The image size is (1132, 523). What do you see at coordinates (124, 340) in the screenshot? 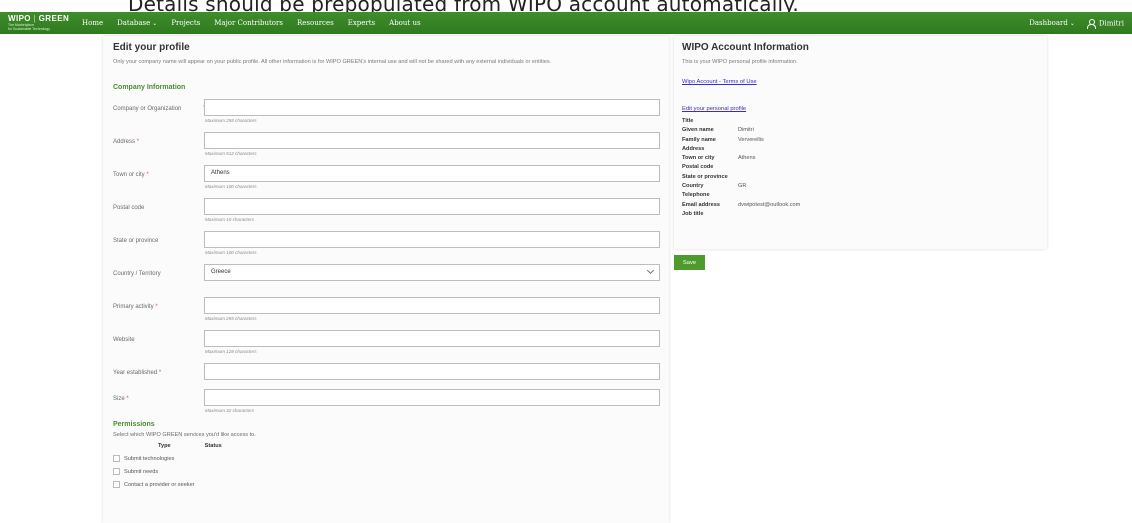
I see `website-label: Website` at bounding box center [124, 340].